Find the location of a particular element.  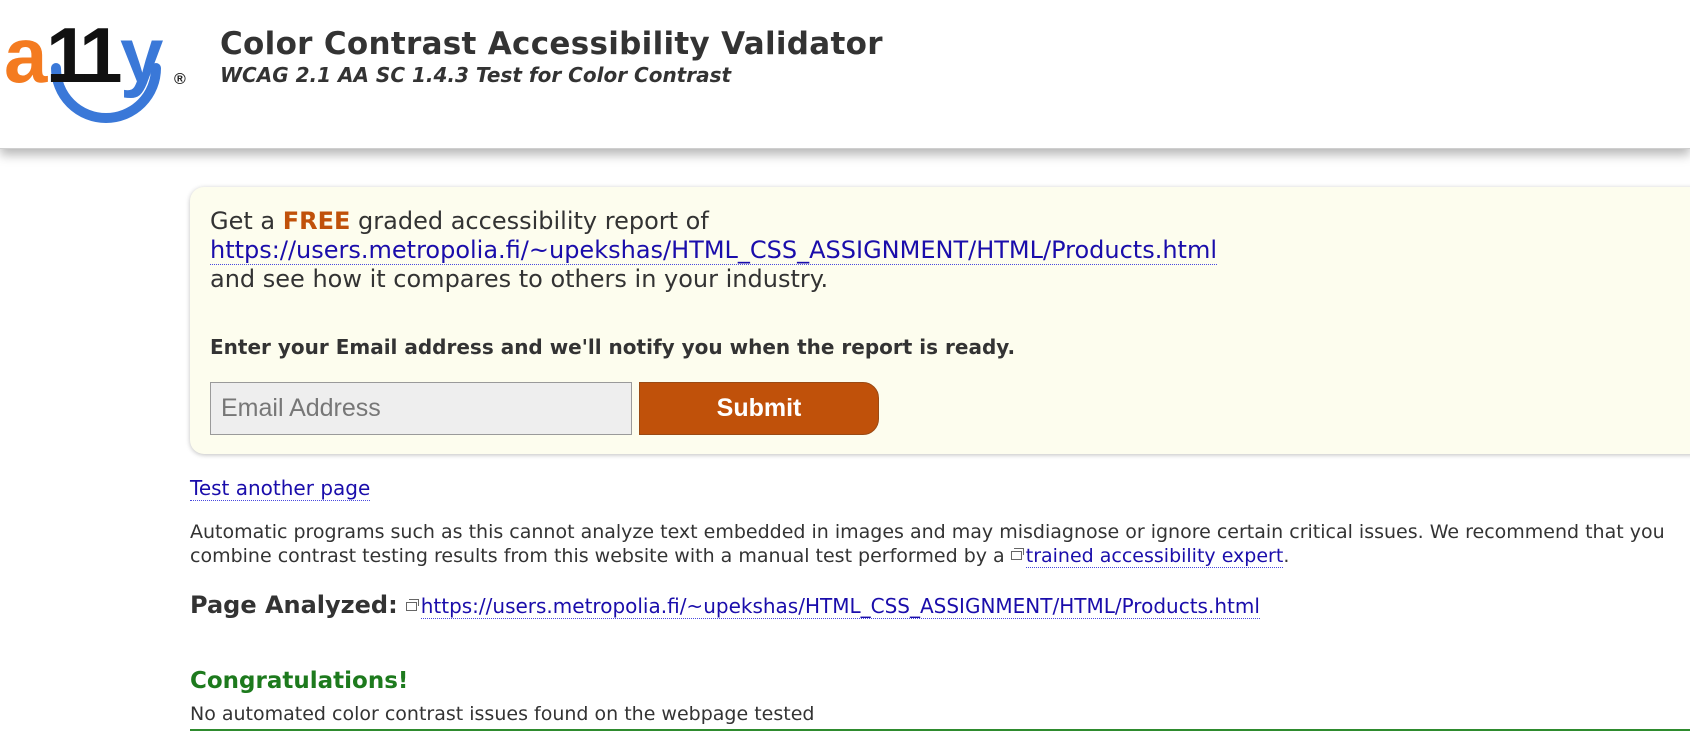

promo-intro-end: graded accessibility report of is located at coordinates (529, 221).